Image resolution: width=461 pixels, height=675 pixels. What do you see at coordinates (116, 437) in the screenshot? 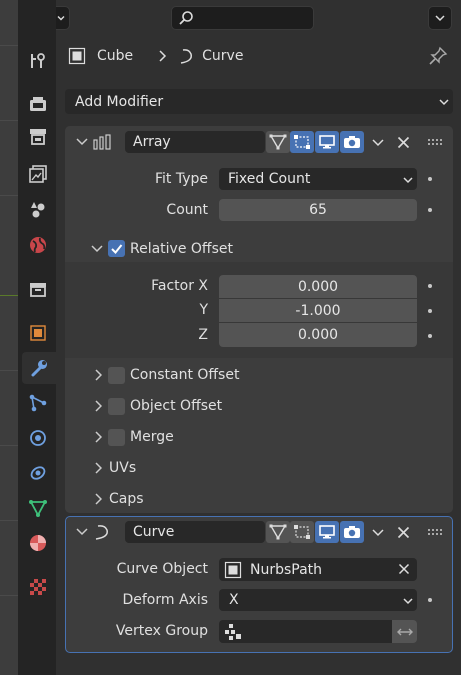
I see `merge-checkbox` at bounding box center [116, 437].